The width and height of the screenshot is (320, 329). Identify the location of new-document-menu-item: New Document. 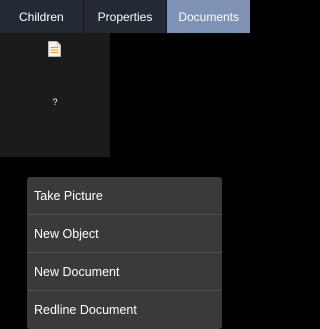
(124, 272).